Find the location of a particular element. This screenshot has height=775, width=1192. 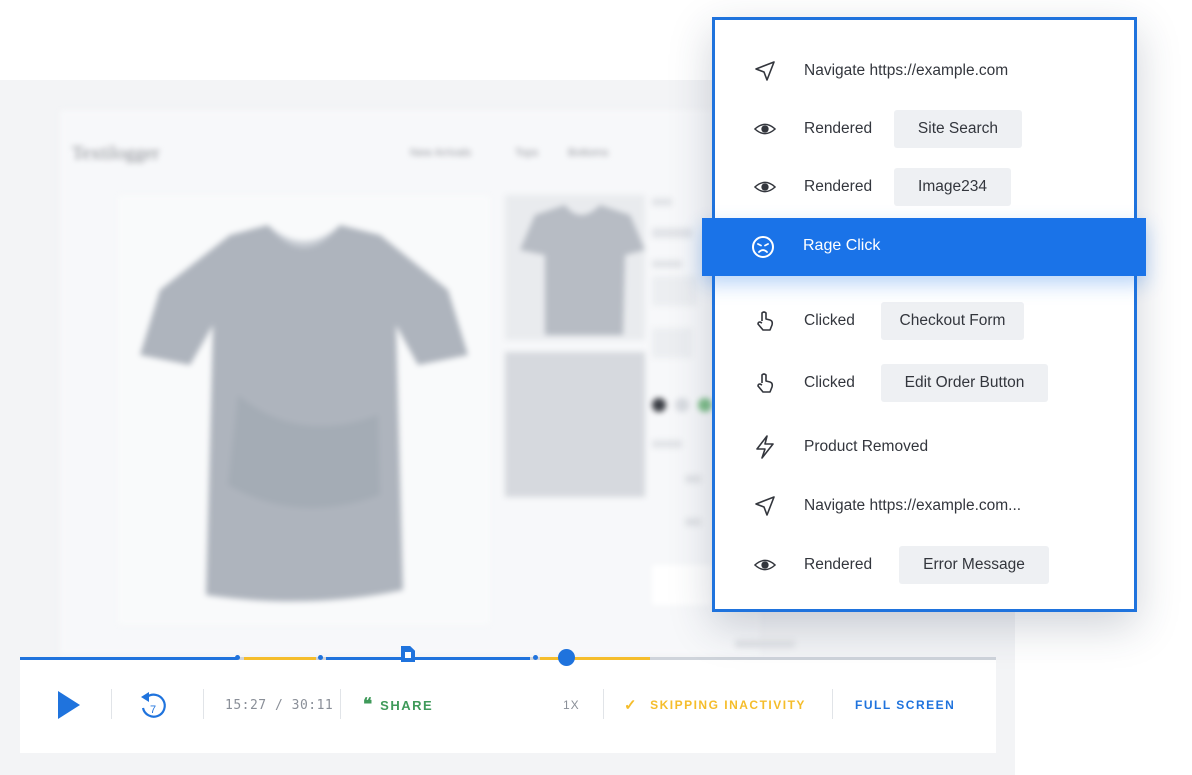

element-chip: Site Search is located at coordinates (958, 129).